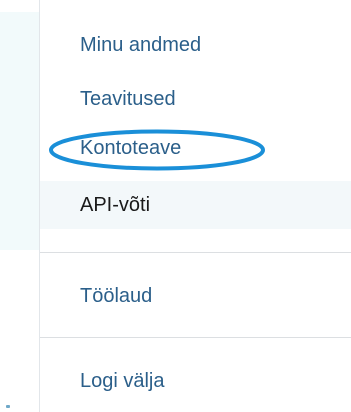 The image size is (351, 412). Describe the element at coordinates (8, 406) in the screenshot. I see `background-fragment` at that location.